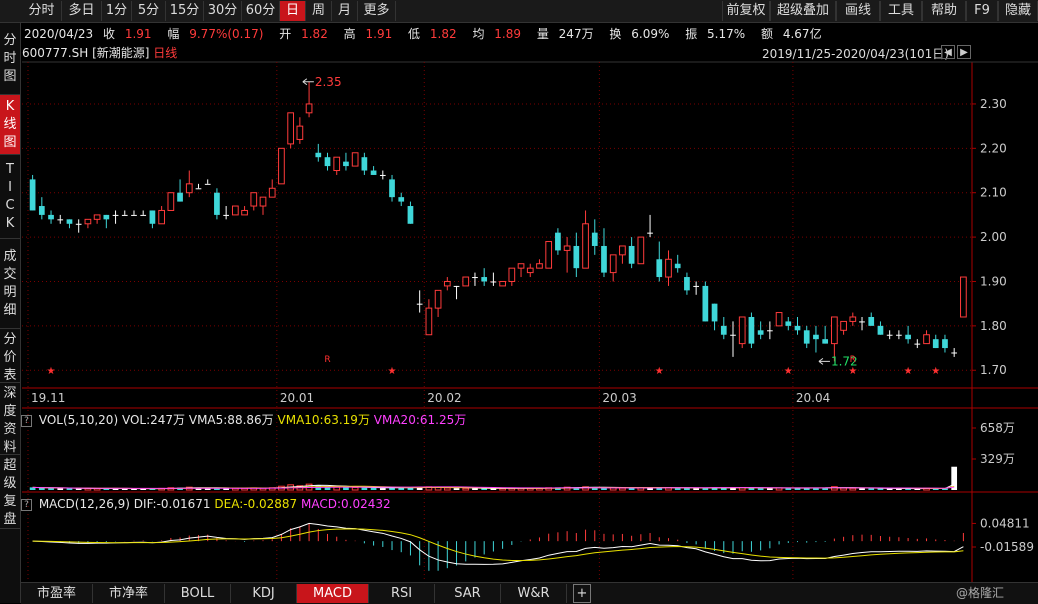  Describe the element at coordinates (402, 593) in the screenshot. I see `indicator-tab-rsi: RSI` at that location.